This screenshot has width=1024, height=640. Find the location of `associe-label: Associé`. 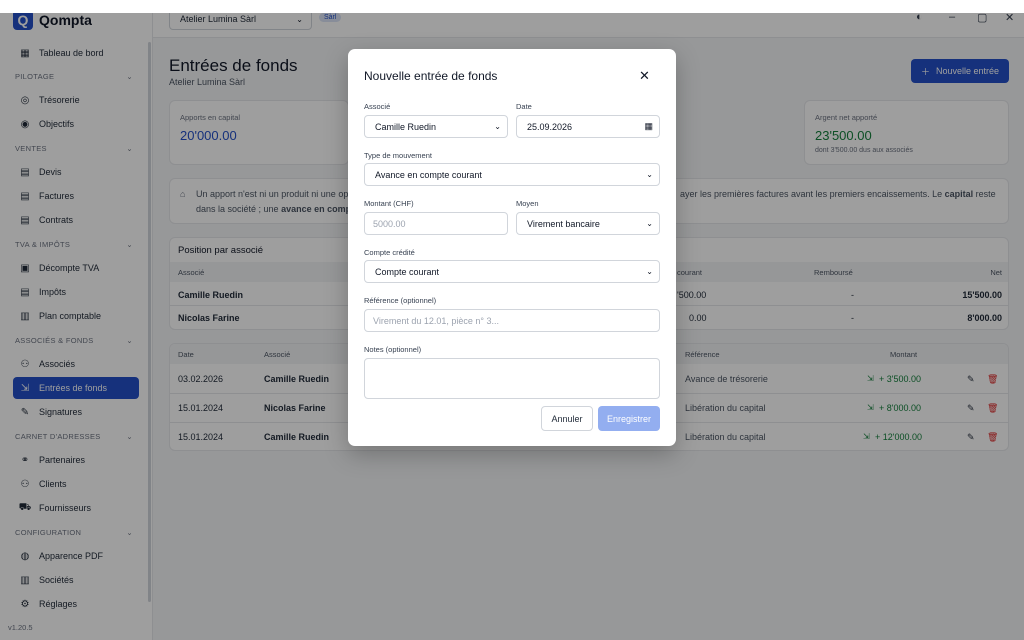

associe-label: Associé is located at coordinates (377, 106).